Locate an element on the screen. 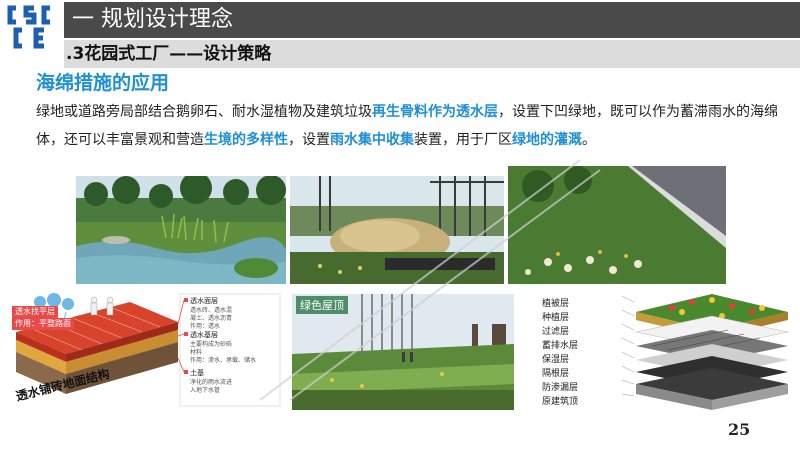  roof-layer-label: 过滤层 is located at coordinates (556, 332).